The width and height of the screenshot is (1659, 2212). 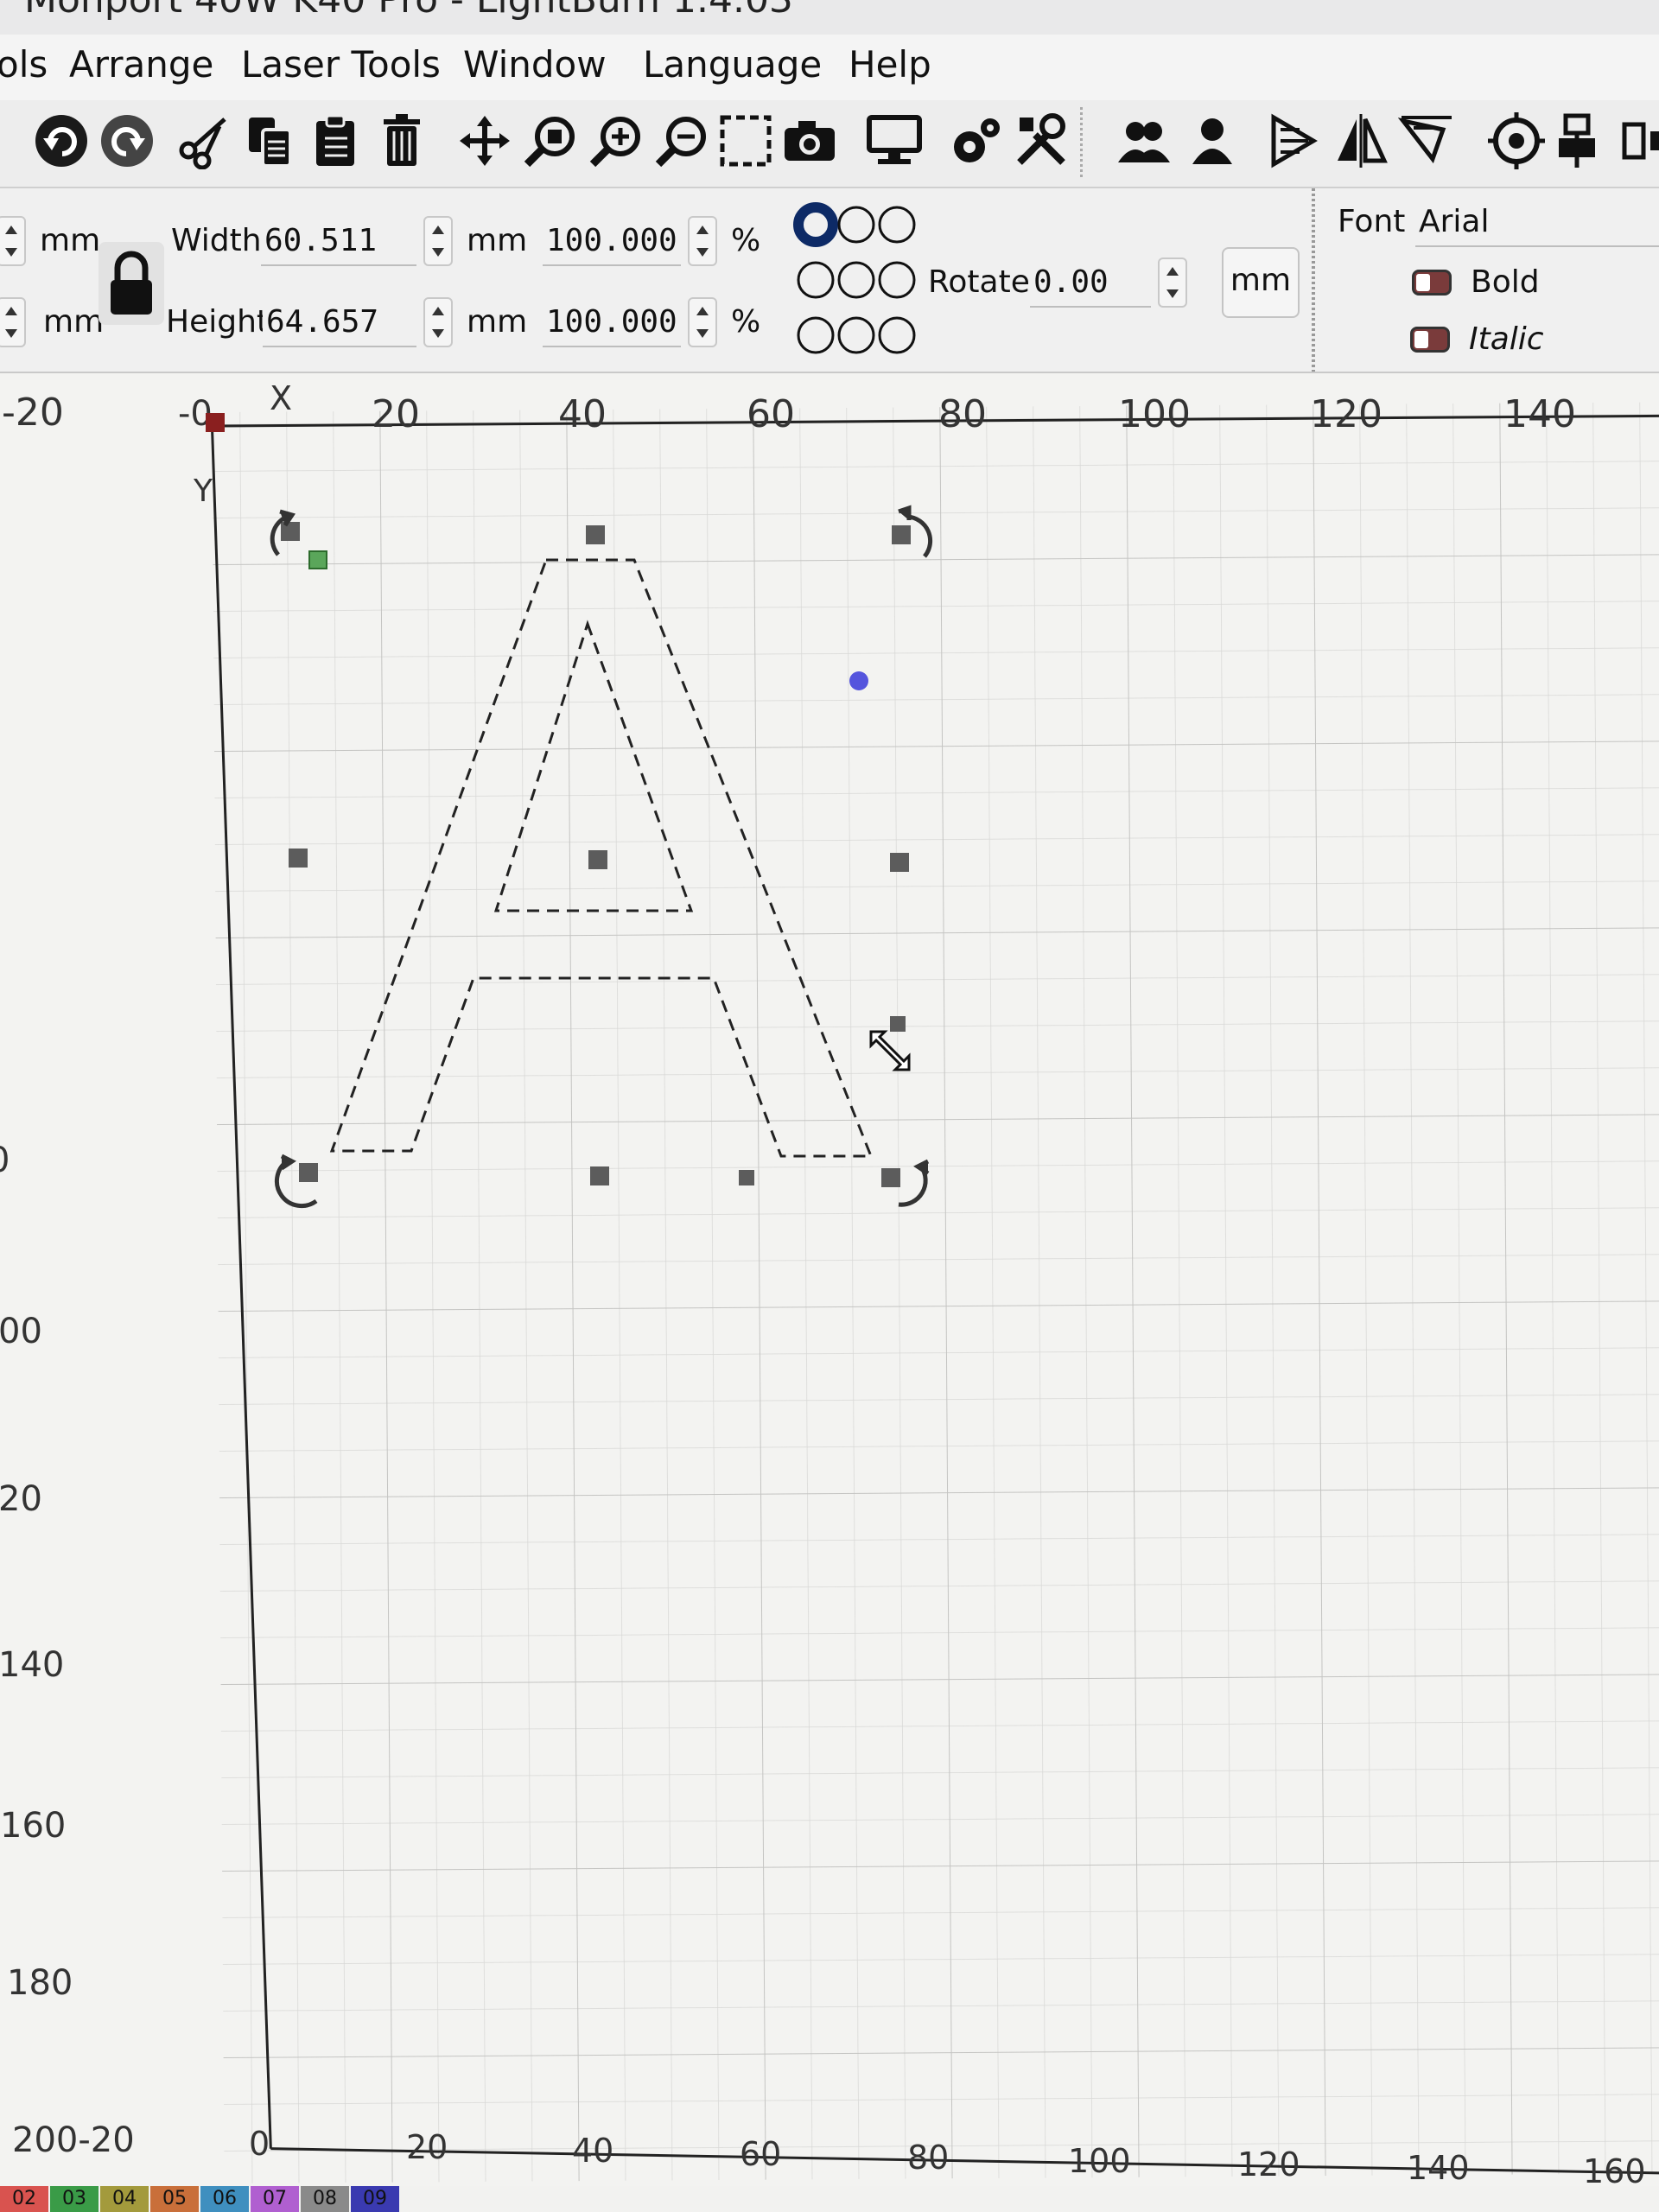 I want to click on zoom-in-icon, so click(x=616, y=140).